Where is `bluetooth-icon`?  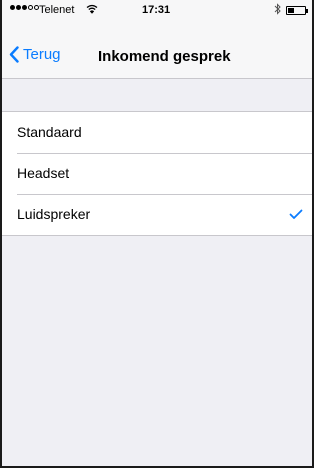 bluetooth-icon is located at coordinates (278, 10).